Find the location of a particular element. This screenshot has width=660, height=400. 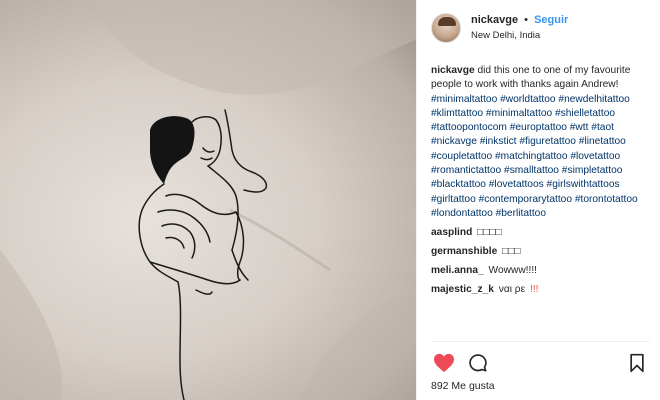

actions-divider is located at coordinates (540, 341).